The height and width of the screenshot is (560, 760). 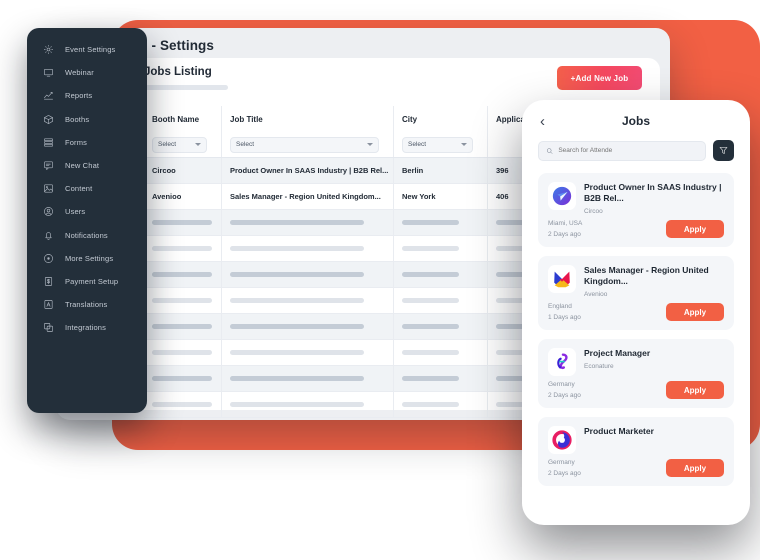 What do you see at coordinates (562, 362) in the screenshot?
I see `econature-logo` at bounding box center [562, 362].